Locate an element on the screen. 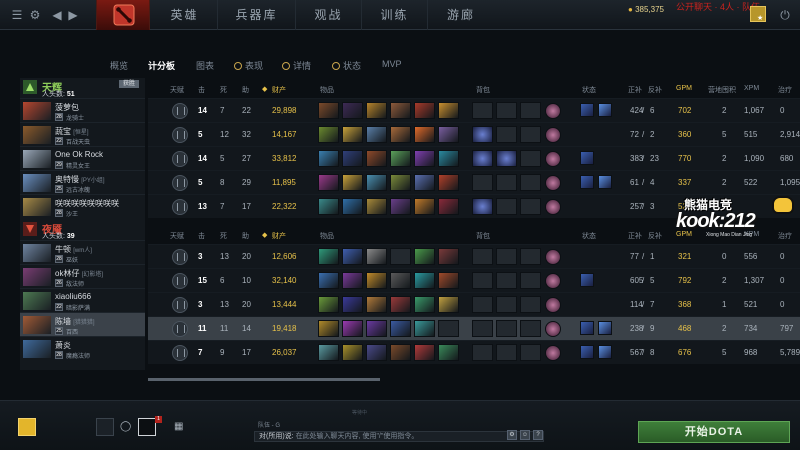  header-dn: 反补 is located at coordinates (655, 236).